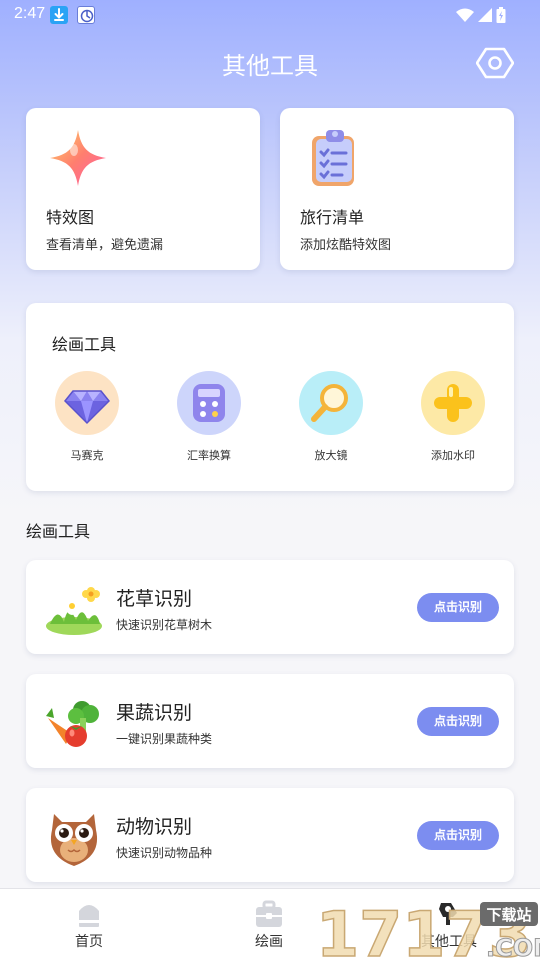 This screenshot has width=540, height=960. I want to click on feature-card-travel-list: 旅行清单 添加炫酷特效图, so click(397, 189).